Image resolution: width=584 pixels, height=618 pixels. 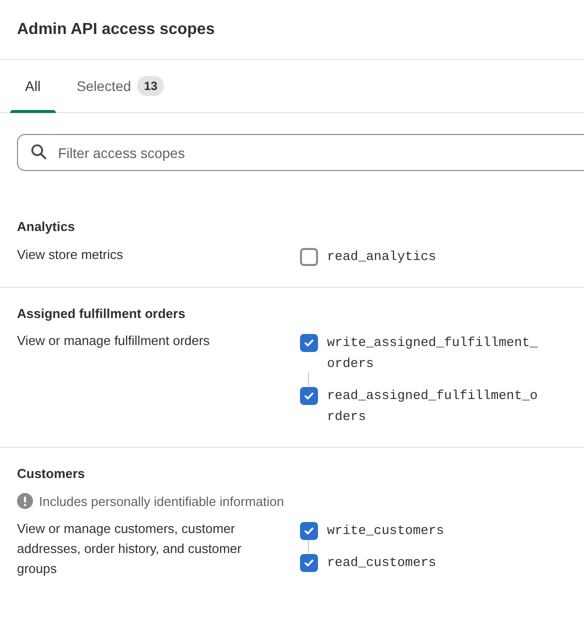 What do you see at coordinates (39, 152) in the screenshot?
I see `search-icon` at bounding box center [39, 152].